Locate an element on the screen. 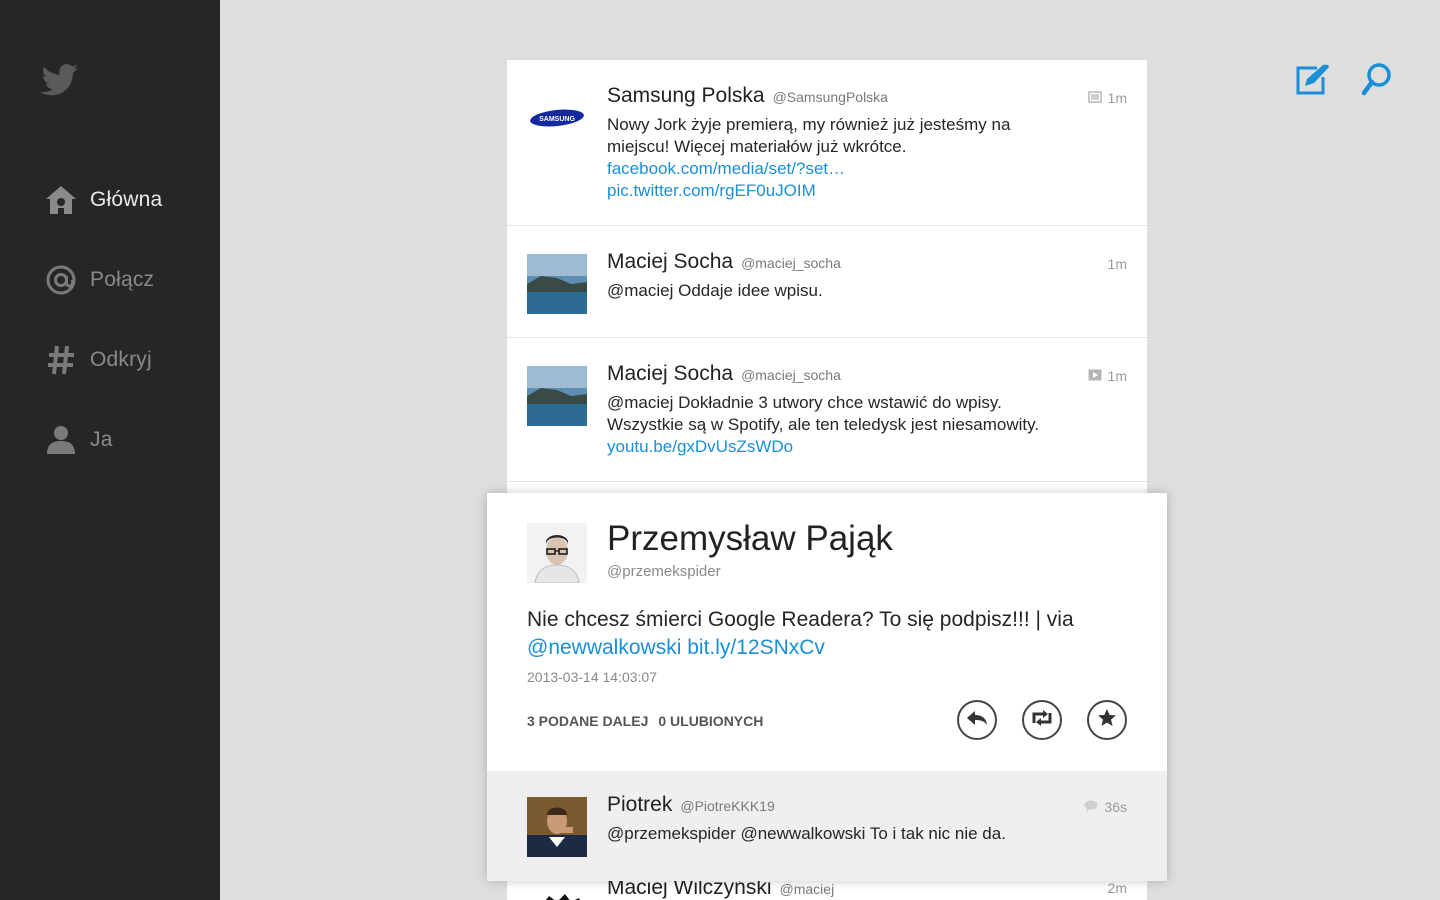  compose-icon is located at coordinates (1313, 79).